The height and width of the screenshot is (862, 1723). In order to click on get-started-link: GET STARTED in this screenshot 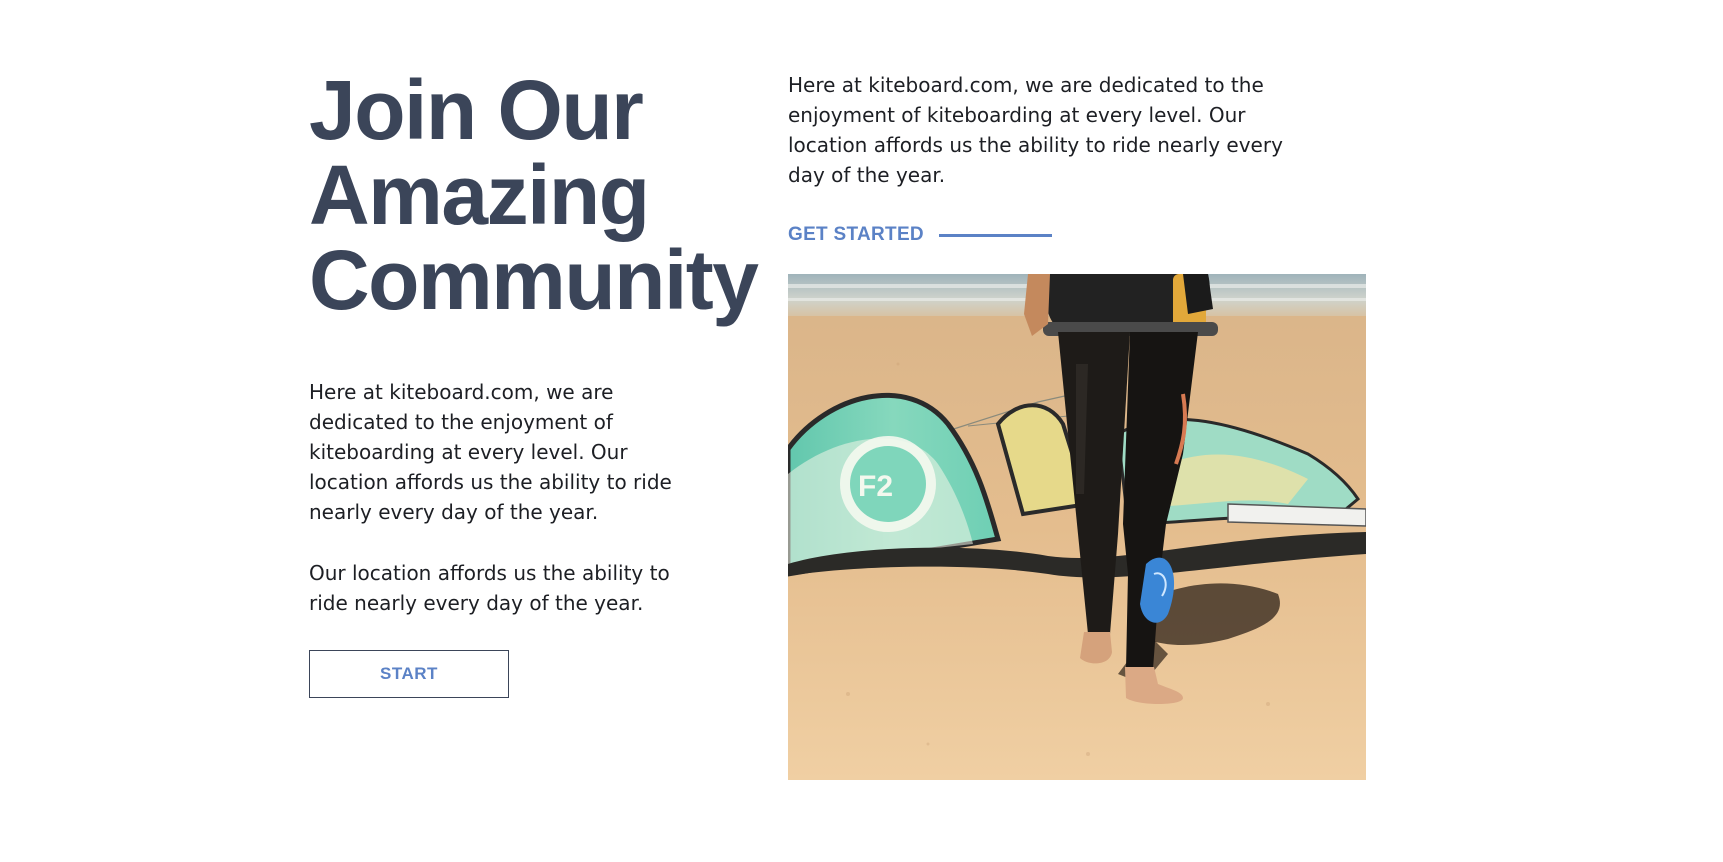, I will do `click(1078, 235)`.